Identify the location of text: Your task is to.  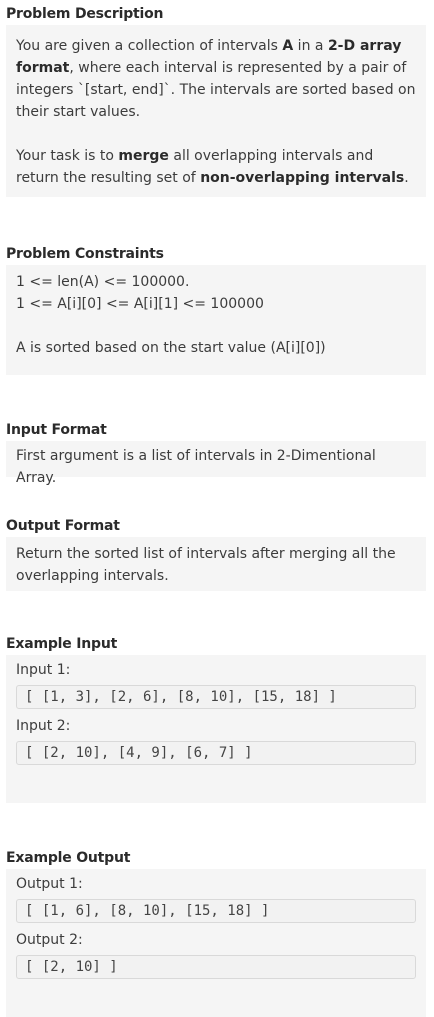
(67, 156).